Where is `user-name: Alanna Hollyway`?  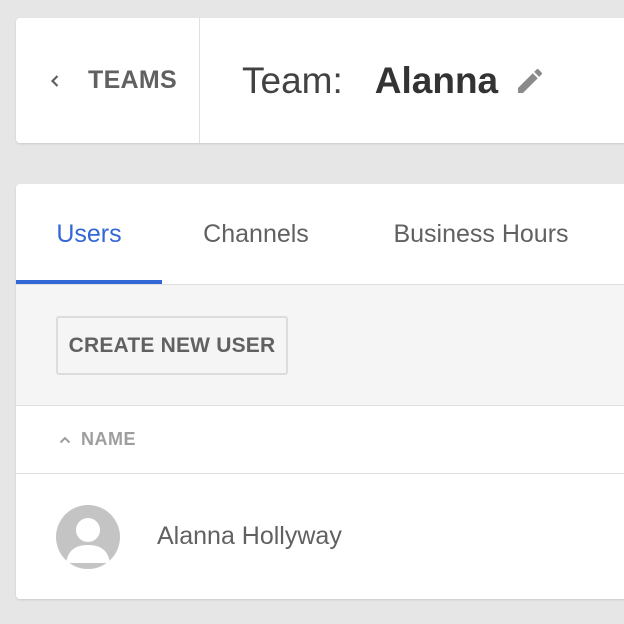 user-name: Alanna Hollyway is located at coordinates (249, 536).